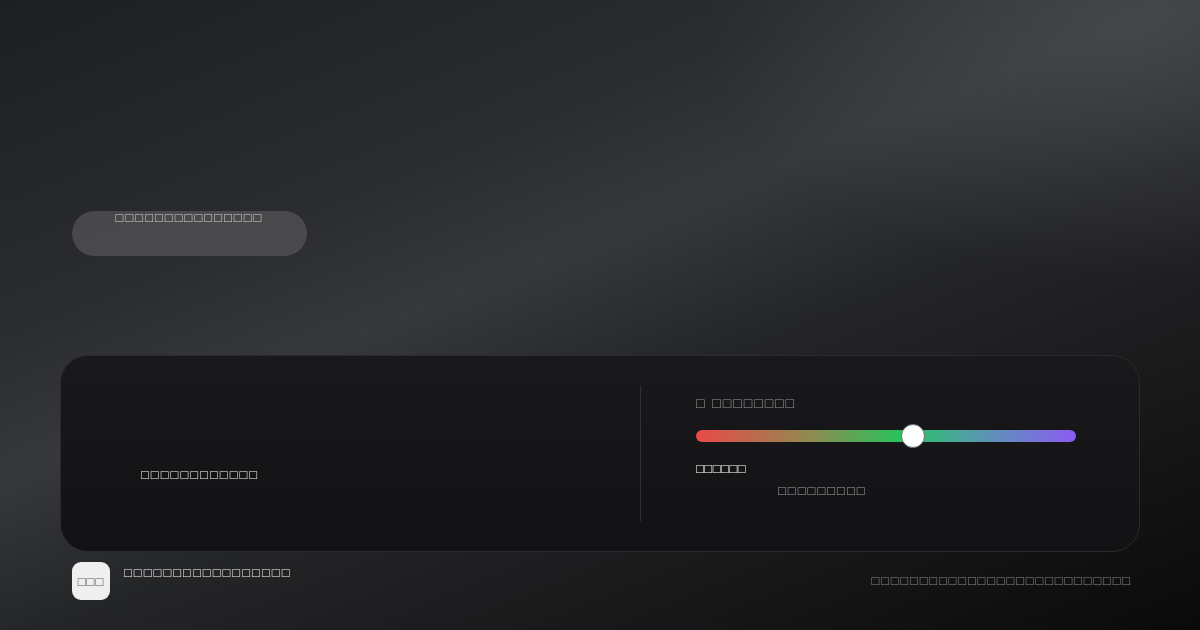  Describe the element at coordinates (746, 403) in the screenshot. I see `slider-label: □ □□□□□□□□` at that location.